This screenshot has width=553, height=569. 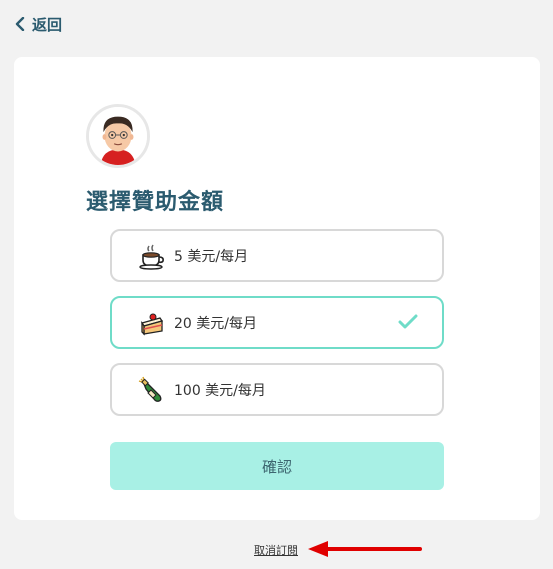 What do you see at coordinates (365, 549) in the screenshot?
I see `red-arrow-annotation` at bounding box center [365, 549].